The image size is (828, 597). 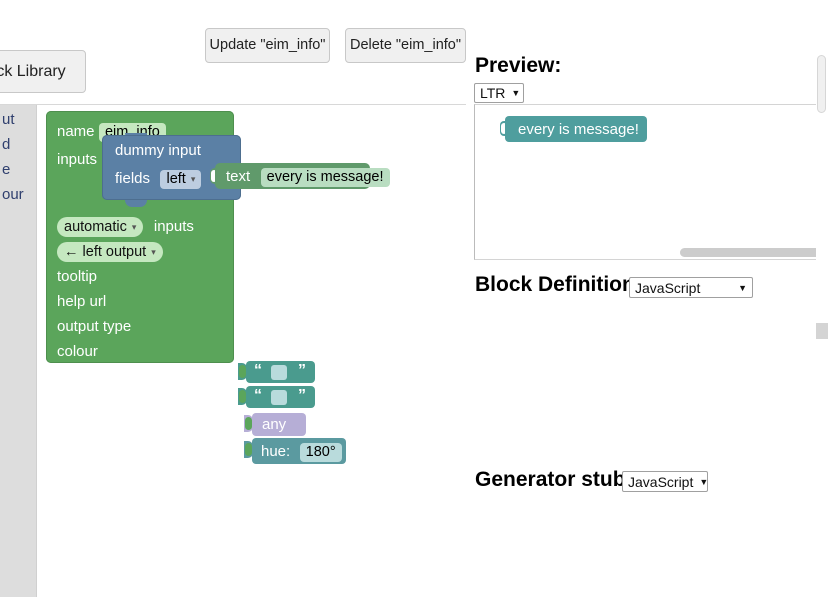 I want to click on output-type-label: output type, so click(x=94, y=326).